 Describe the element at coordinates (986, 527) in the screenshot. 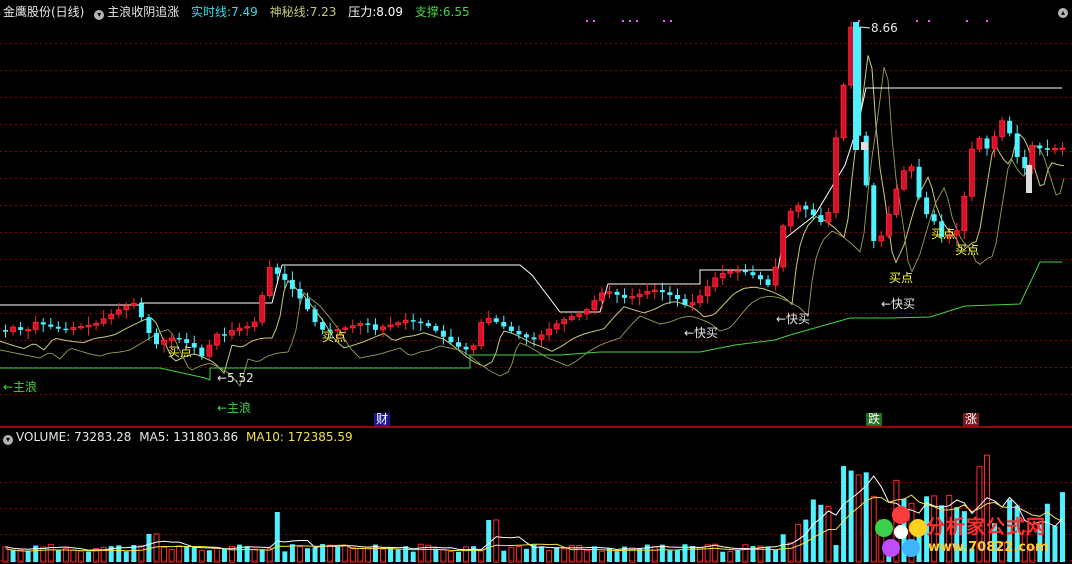

I see `watermark-text: 分析家公式网` at that location.